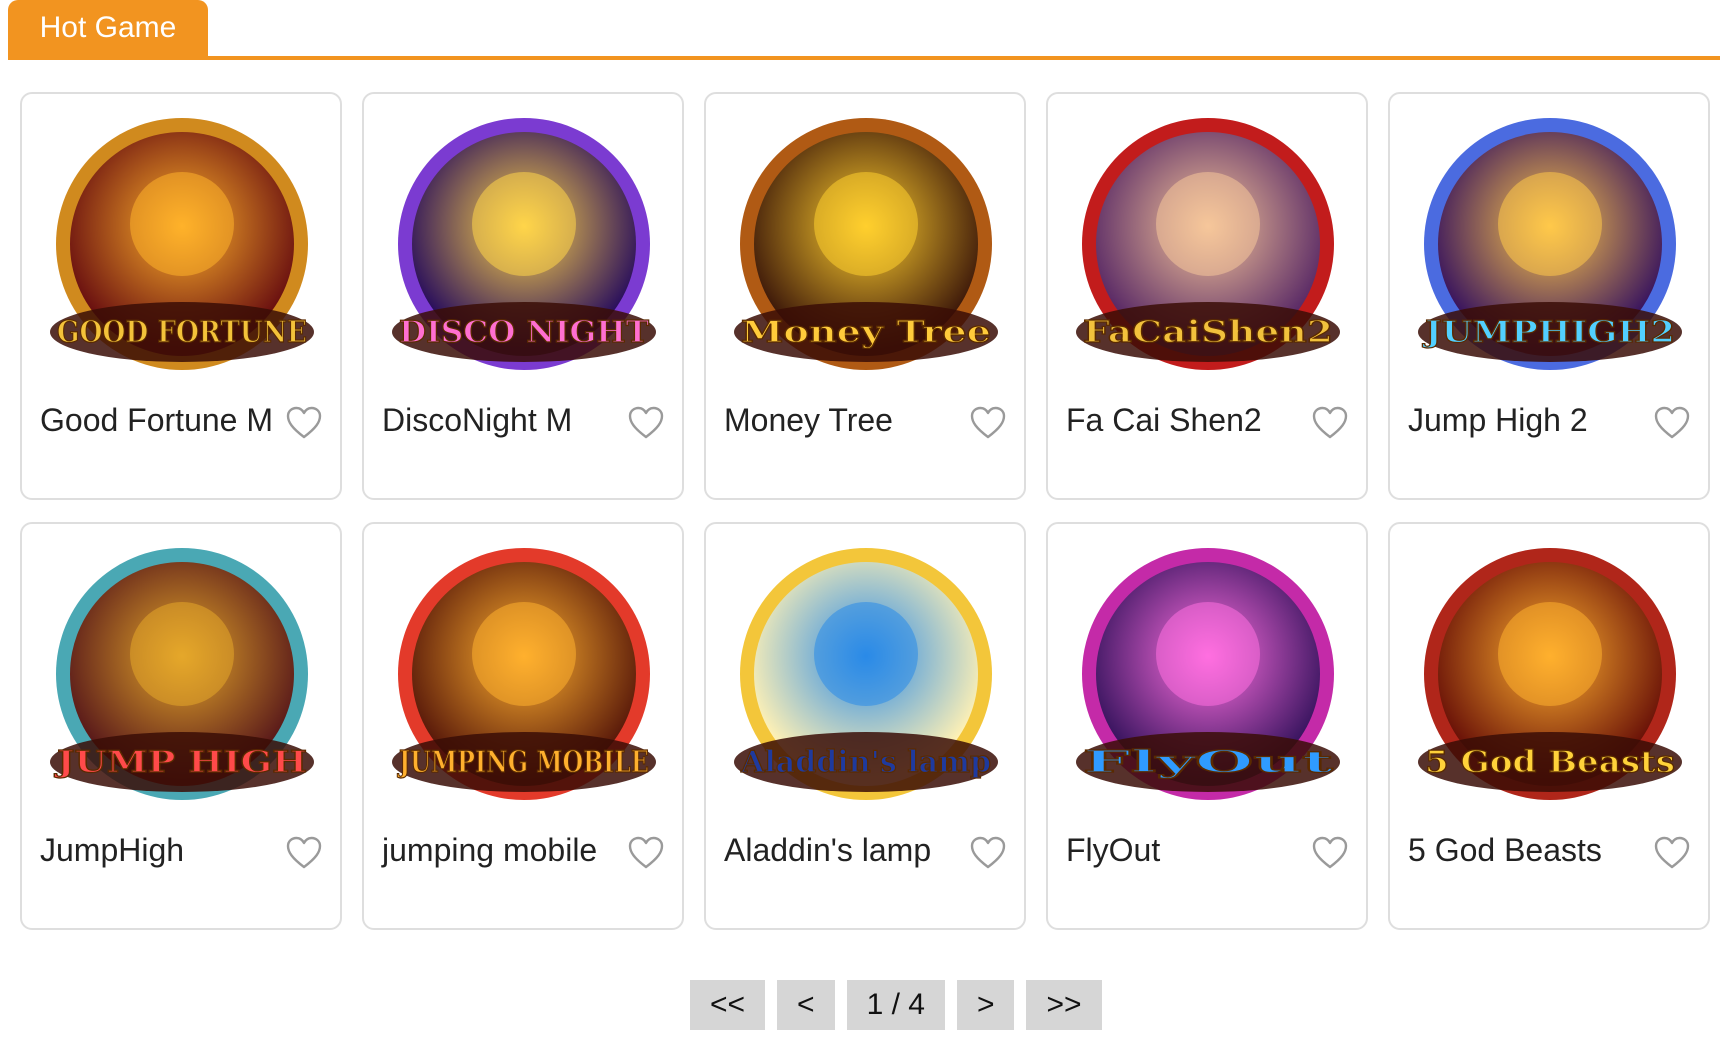 This screenshot has height=1058, width=1720. Describe the element at coordinates (523, 762) in the screenshot. I see `game-logo-text: JUMPING MOBILE` at that location.